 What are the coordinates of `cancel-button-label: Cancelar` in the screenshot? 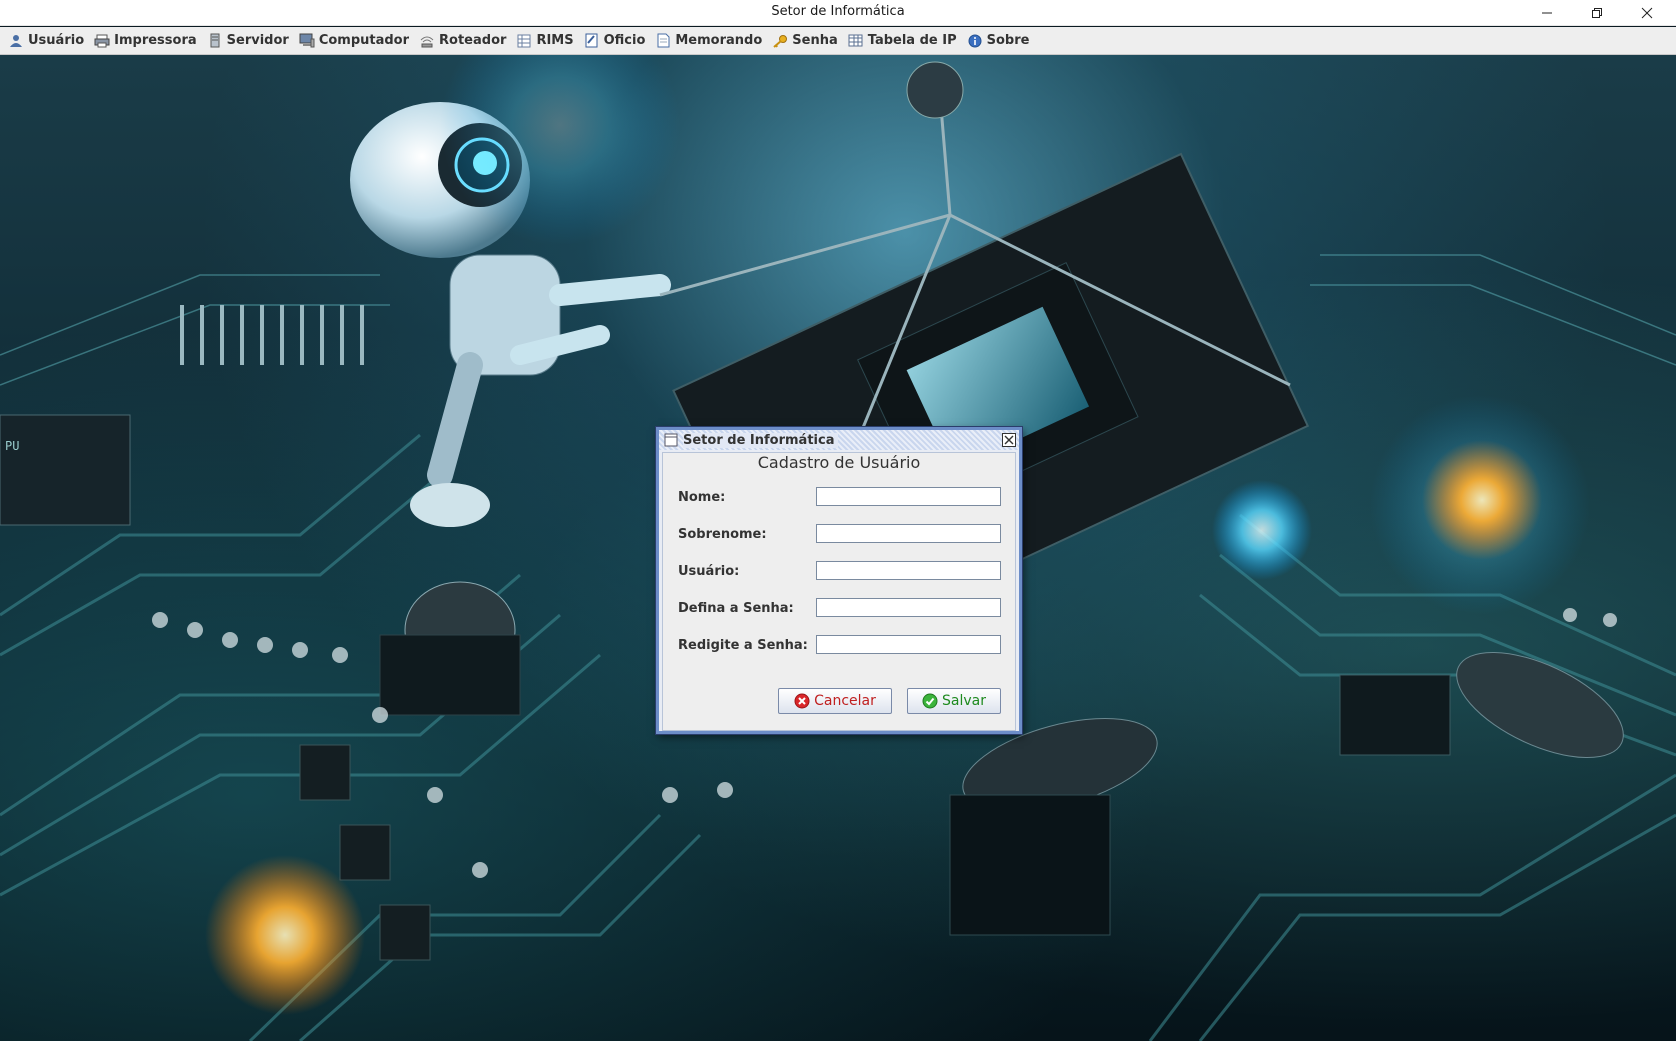 It's located at (845, 701).